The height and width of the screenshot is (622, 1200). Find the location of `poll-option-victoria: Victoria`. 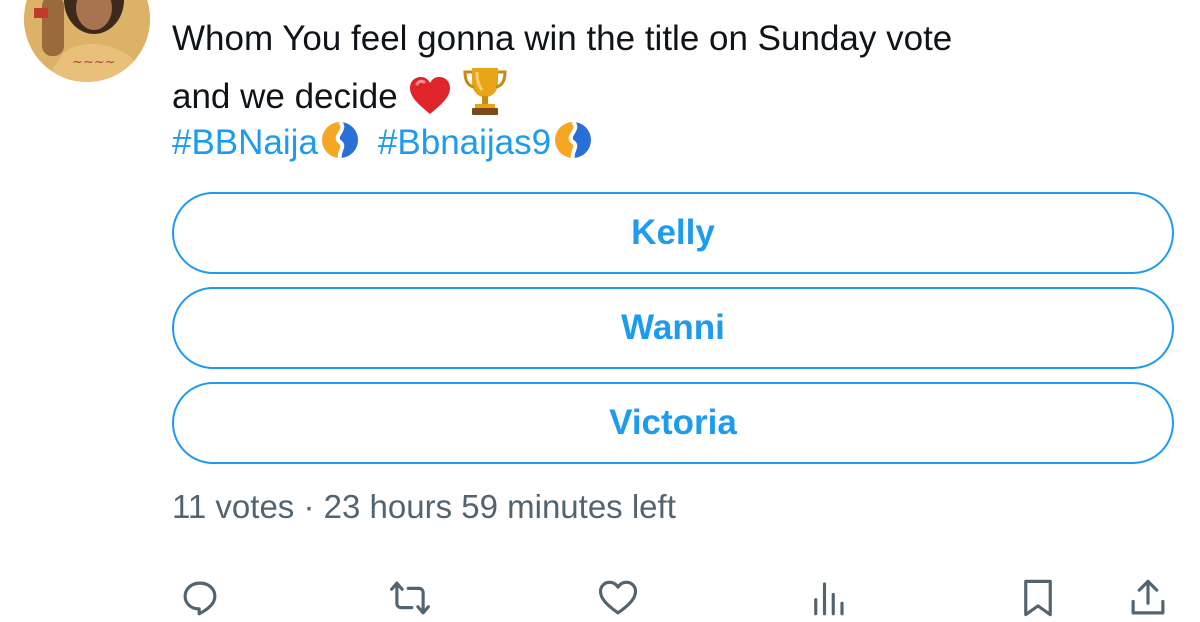

poll-option-victoria: Victoria is located at coordinates (673, 423).